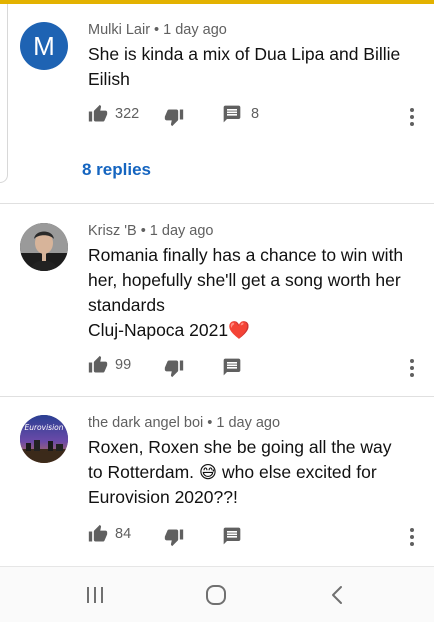  I want to click on comment-meta: Krisz 'B • 1 day ago, so click(151, 231).